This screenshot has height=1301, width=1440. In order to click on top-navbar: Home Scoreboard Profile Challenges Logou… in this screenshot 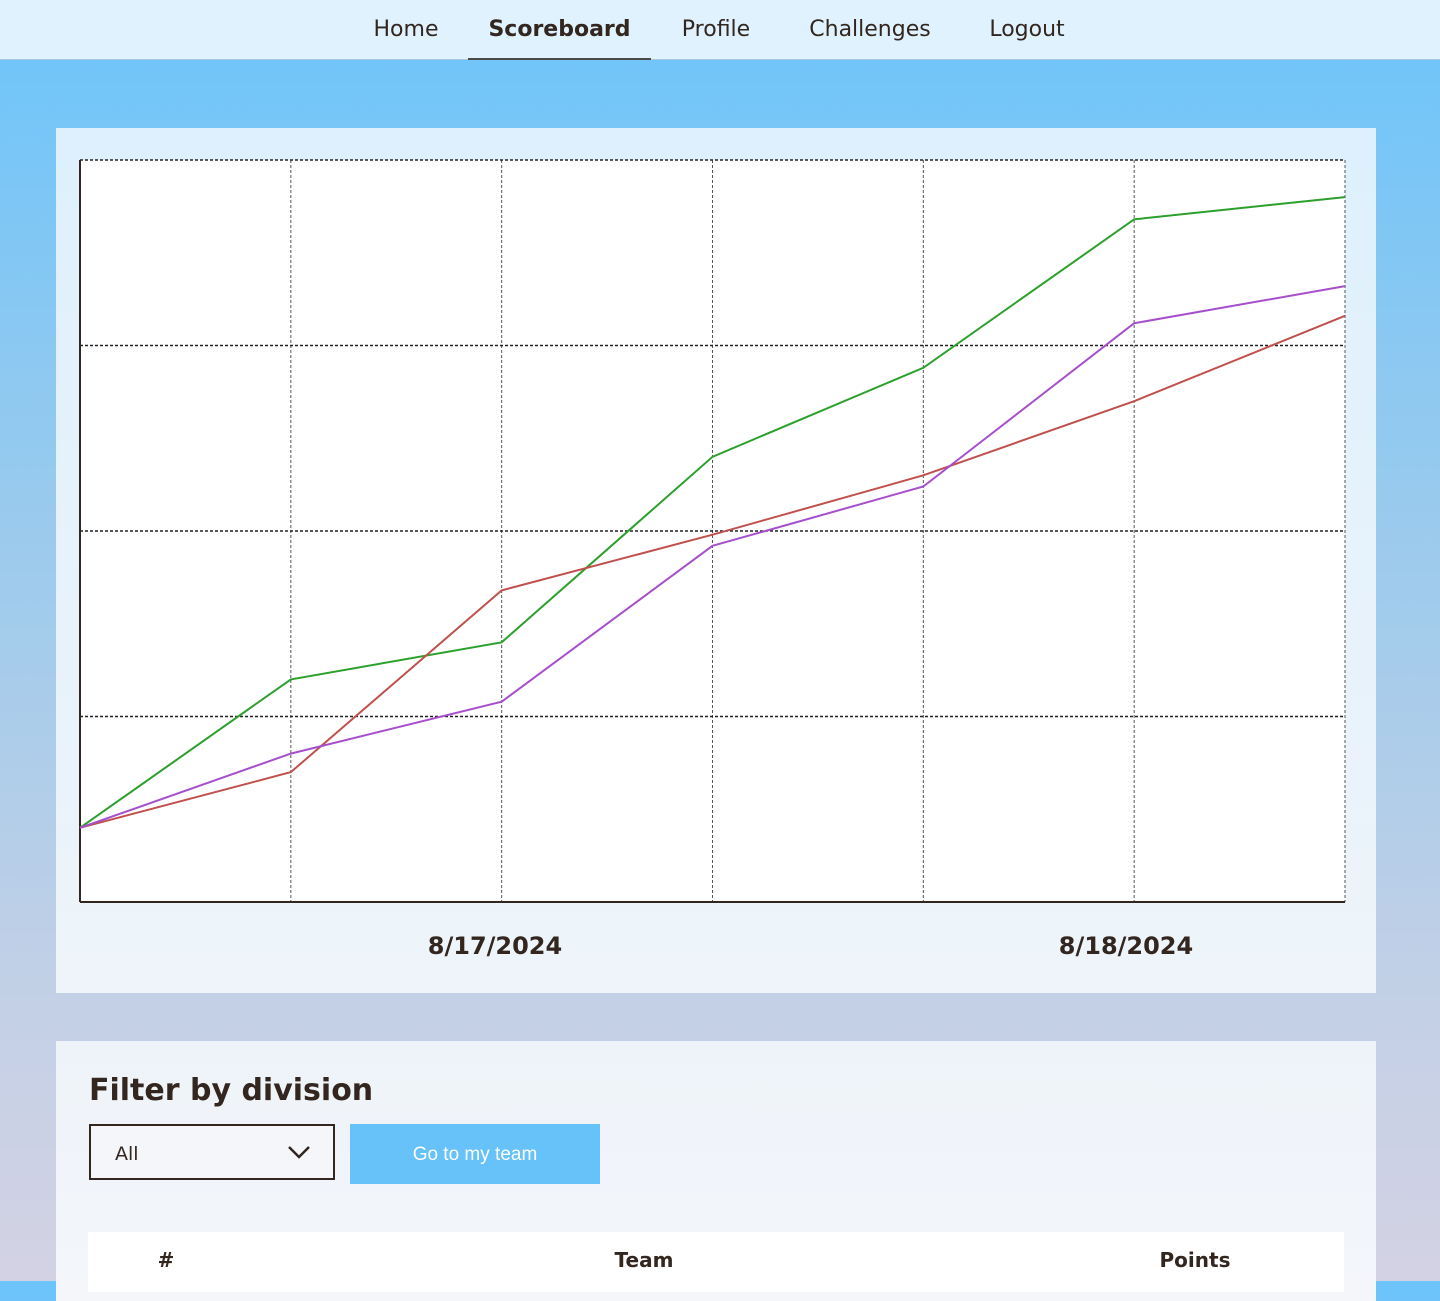, I will do `click(720, 30)`.